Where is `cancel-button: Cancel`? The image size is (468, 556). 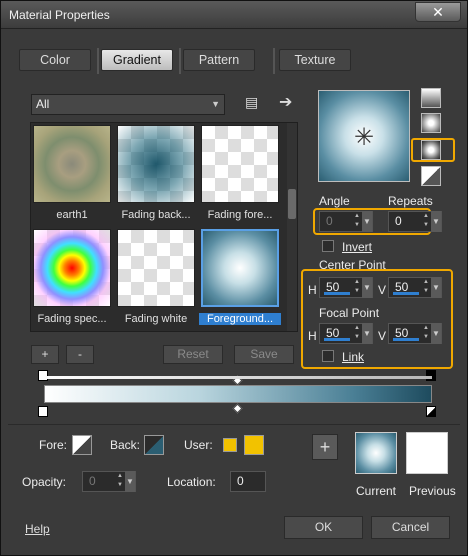 cancel-button: Cancel is located at coordinates (410, 527).